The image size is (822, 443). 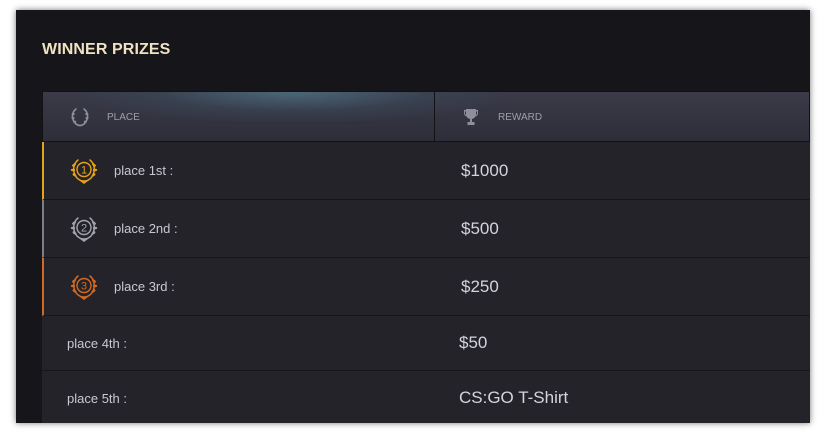 I want to click on place-label: place 5th :, so click(x=97, y=398).